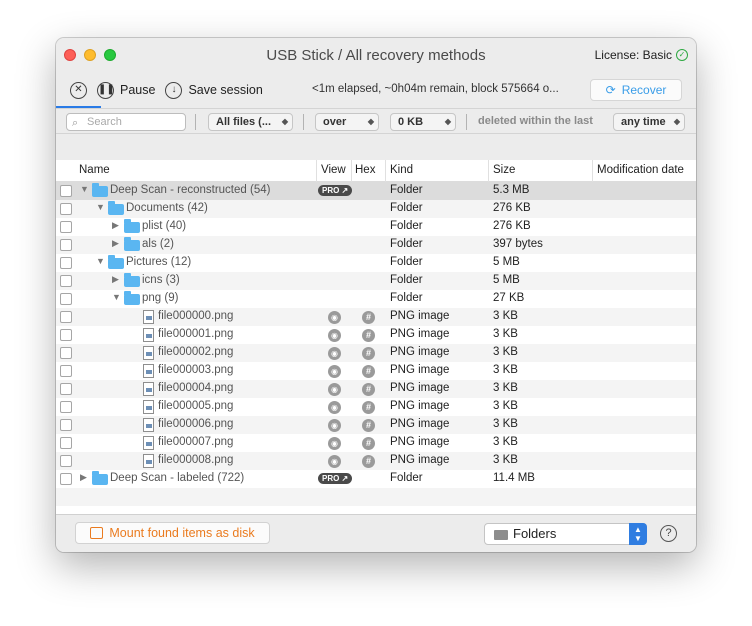 Image resolution: width=752 pixels, height=626 pixels. What do you see at coordinates (504, 170) in the screenshot?
I see `column-size: Size` at bounding box center [504, 170].